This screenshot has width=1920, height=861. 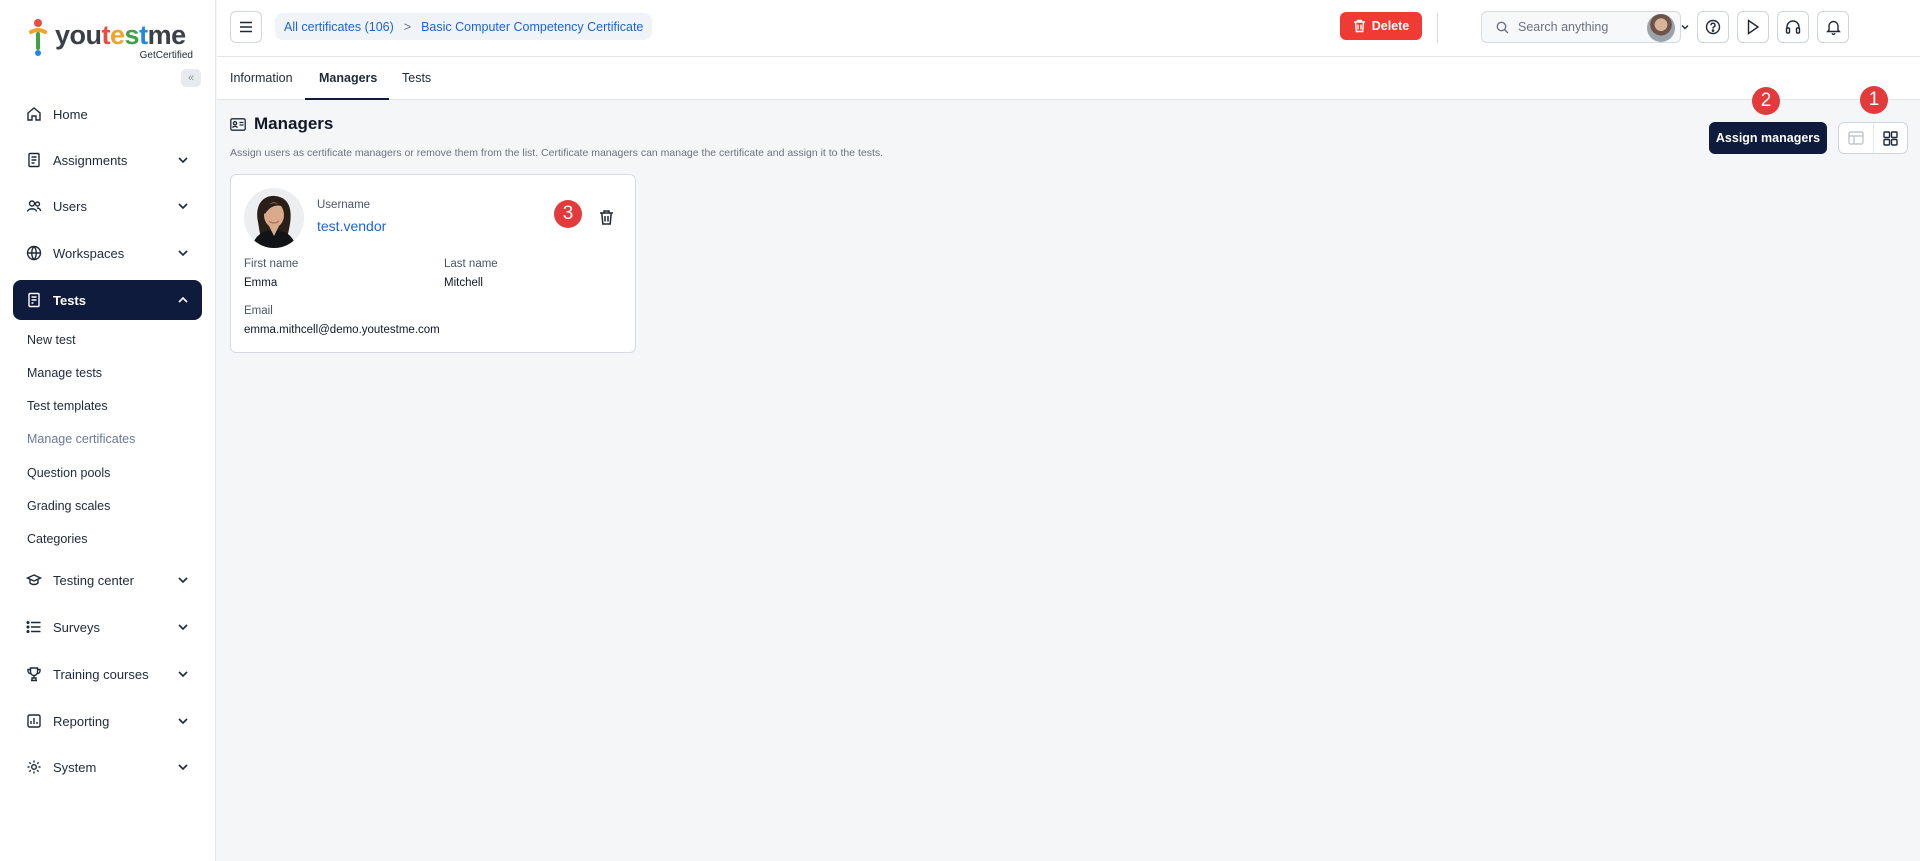 What do you see at coordinates (166, 55) in the screenshot?
I see `logo-subtitle: GetCertified` at bounding box center [166, 55].